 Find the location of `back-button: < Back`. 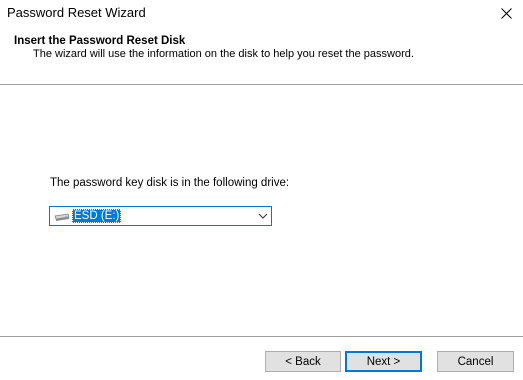

back-button: < Back is located at coordinates (303, 361).